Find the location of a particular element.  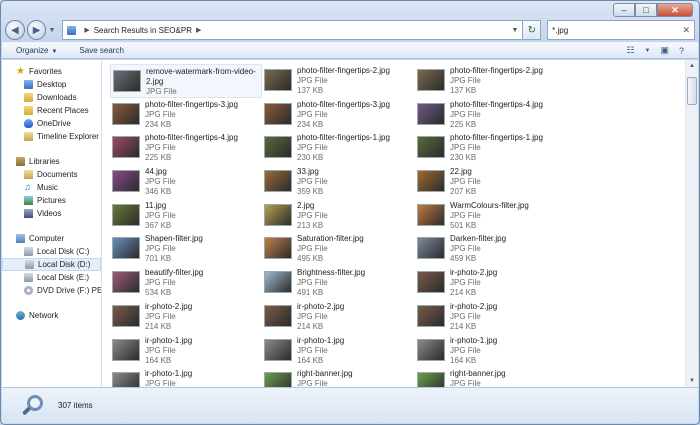

file-item: 22.jpg JPG File 207 KB is located at coordinates (491, 182).